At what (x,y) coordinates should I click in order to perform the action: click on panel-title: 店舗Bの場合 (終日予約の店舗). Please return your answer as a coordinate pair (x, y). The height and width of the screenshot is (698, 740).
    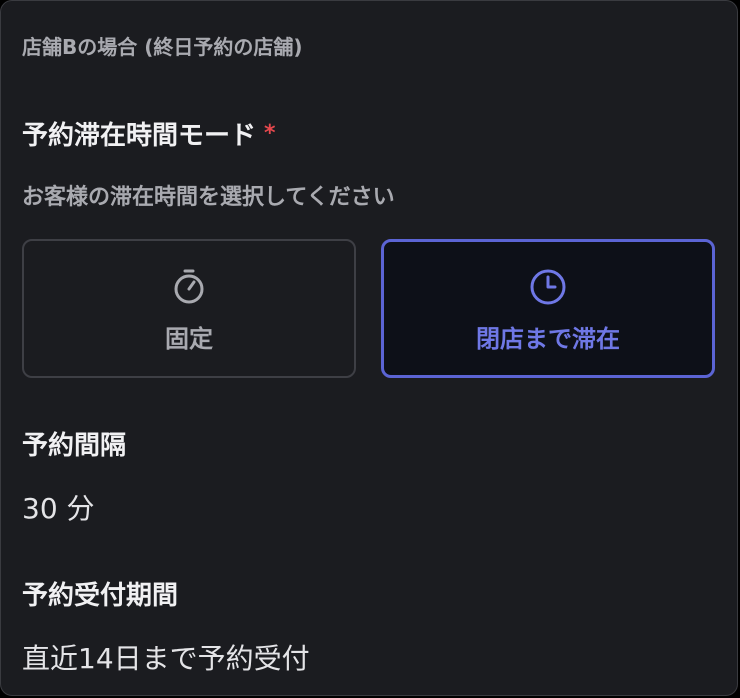
    Looking at the image, I should click on (162, 47).